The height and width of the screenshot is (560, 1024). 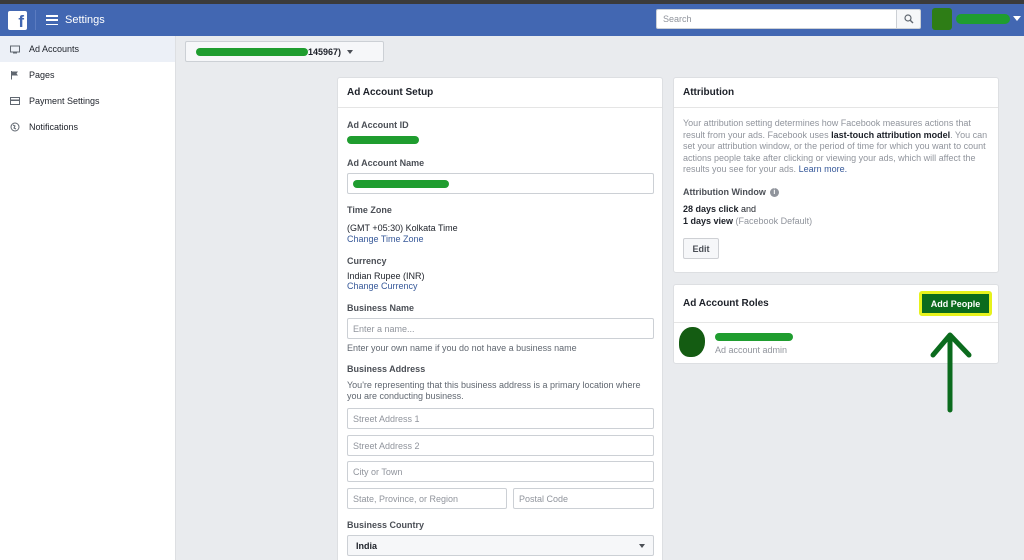 What do you see at coordinates (382, 286) in the screenshot?
I see `change-currency-link: Change Currency` at bounding box center [382, 286].